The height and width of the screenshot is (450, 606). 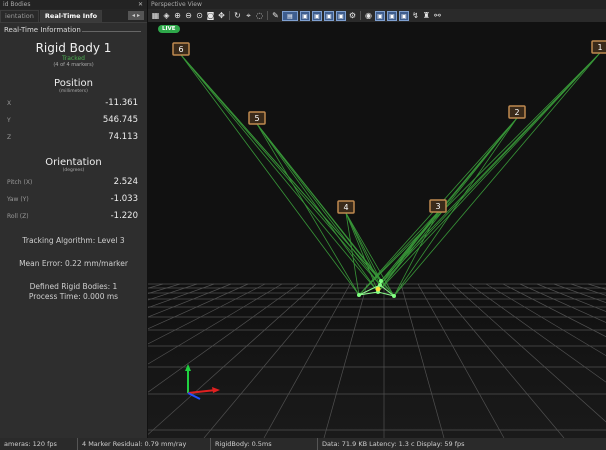 What do you see at coordinates (73, 83) in the screenshot?
I see `position-title: Position` at bounding box center [73, 83].